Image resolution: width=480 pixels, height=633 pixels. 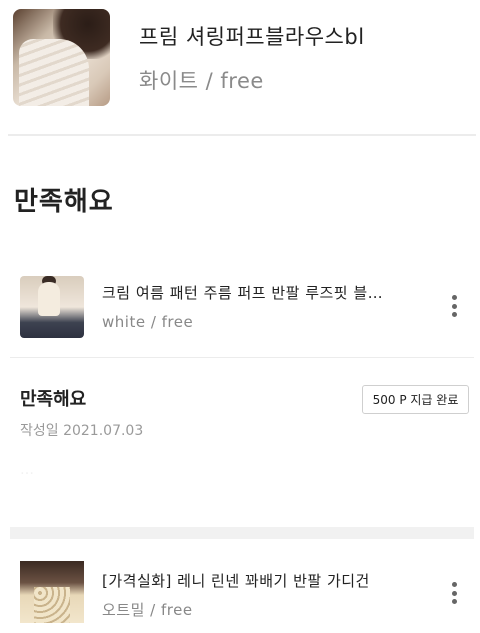 What do you see at coordinates (52, 592) in the screenshot?
I see `next-item-image` at bounding box center [52, 592].